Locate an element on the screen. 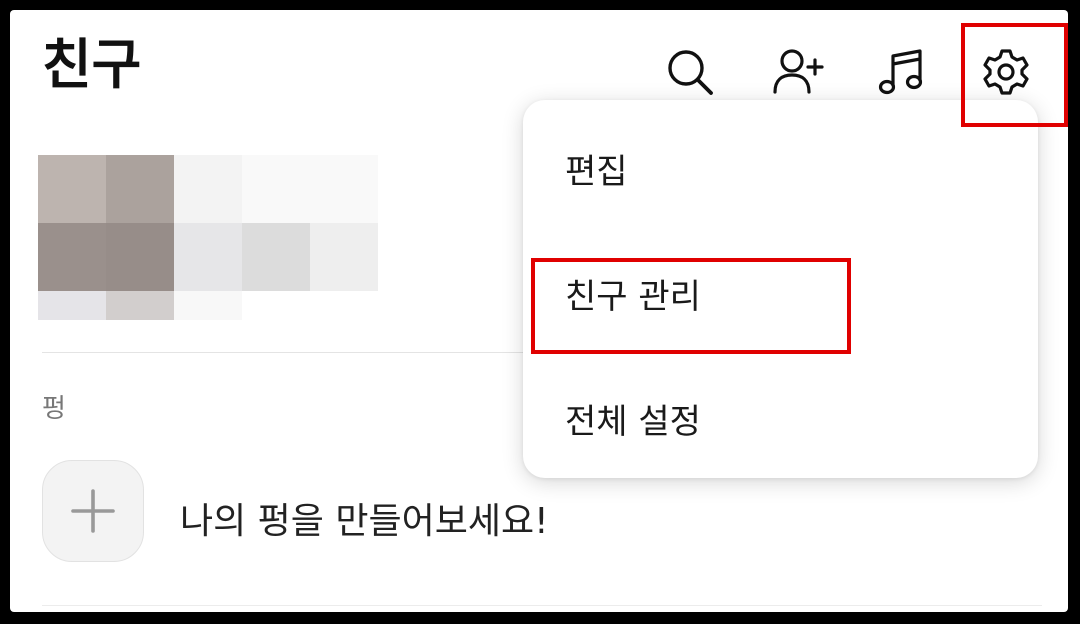  page-title: 친구 is located at coordinates (92, 64).